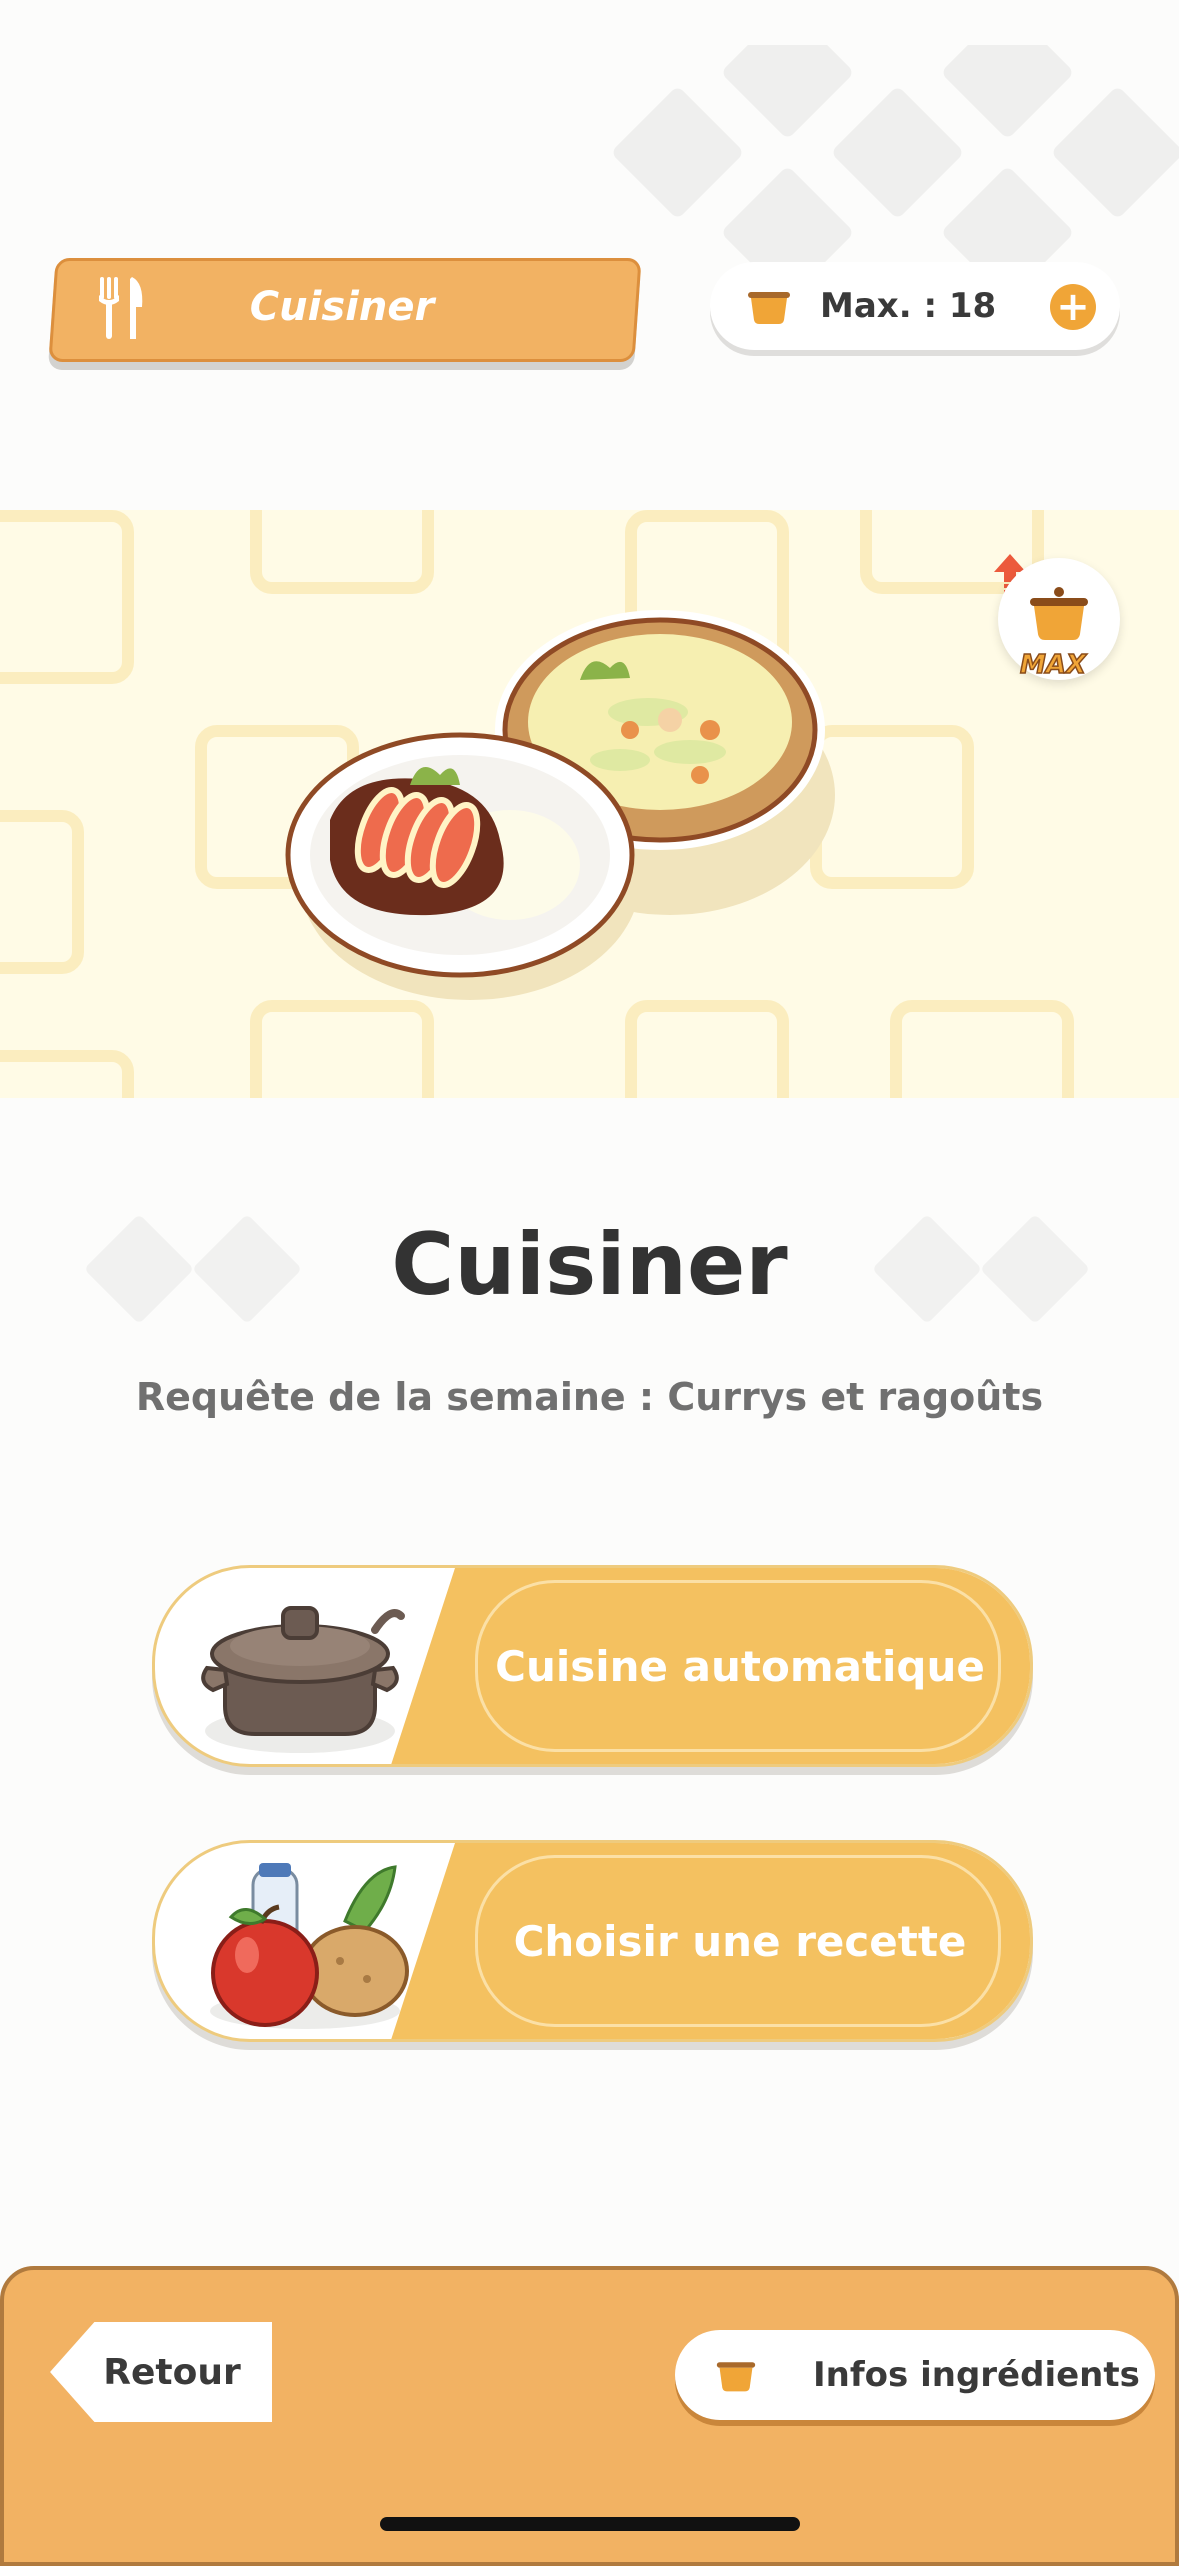 Image resolution: width=1179 pixels, height=2566 pixels. I want to click on back-button: Retour, so click(161, 2372).